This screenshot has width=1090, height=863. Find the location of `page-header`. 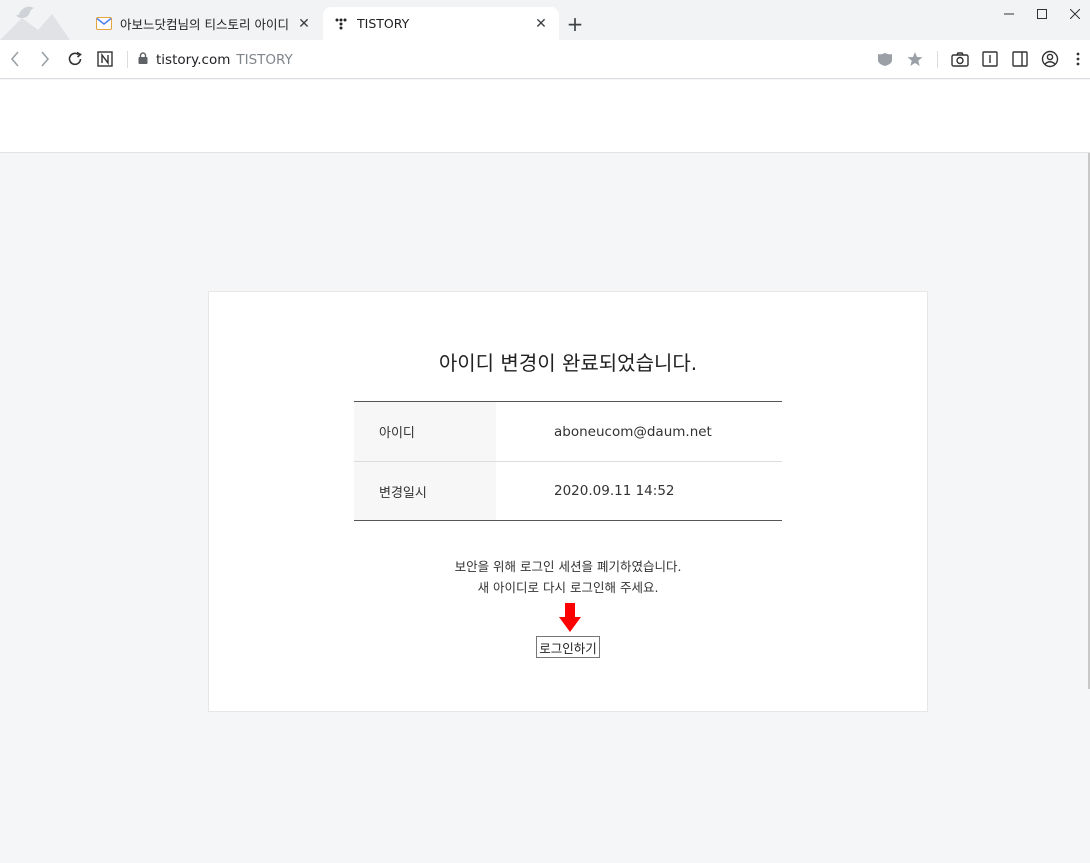

page-header is located at coordinates (545, 116).